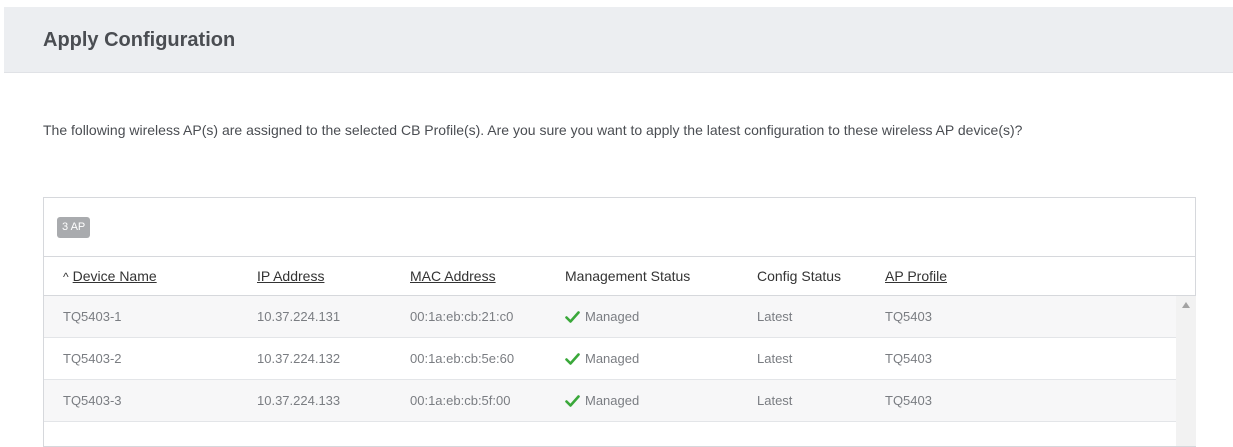  What do you see at coordinates (799, 276) in the screenshot?
I see `column-header-config-status: Config Status` at bounding box center [799, 276].